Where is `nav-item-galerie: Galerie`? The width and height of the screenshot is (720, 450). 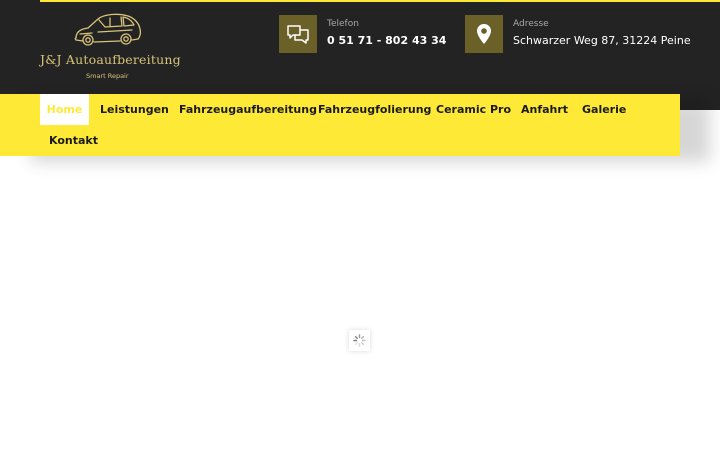
nav-item-galerie: Galerie is located at coordinates (604, 109).